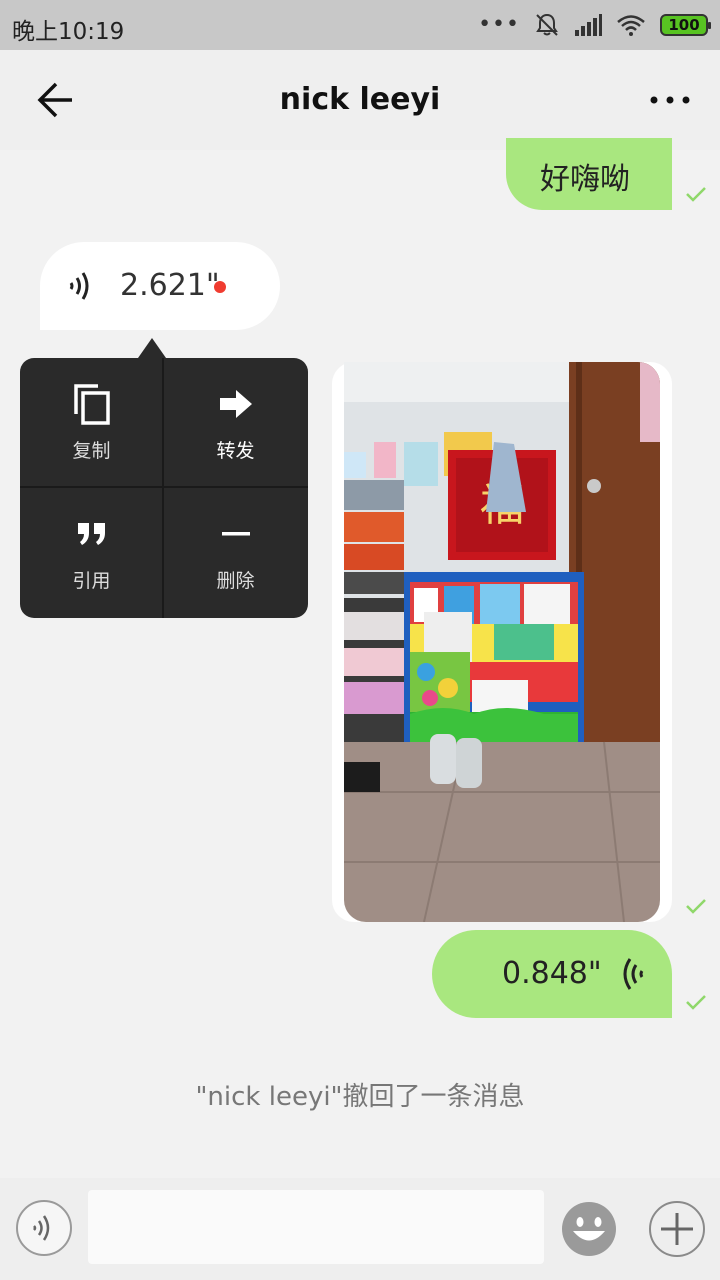 The image size is (720, 1280). I want to click on chat-header: nick leeyi, so click(360, 100).